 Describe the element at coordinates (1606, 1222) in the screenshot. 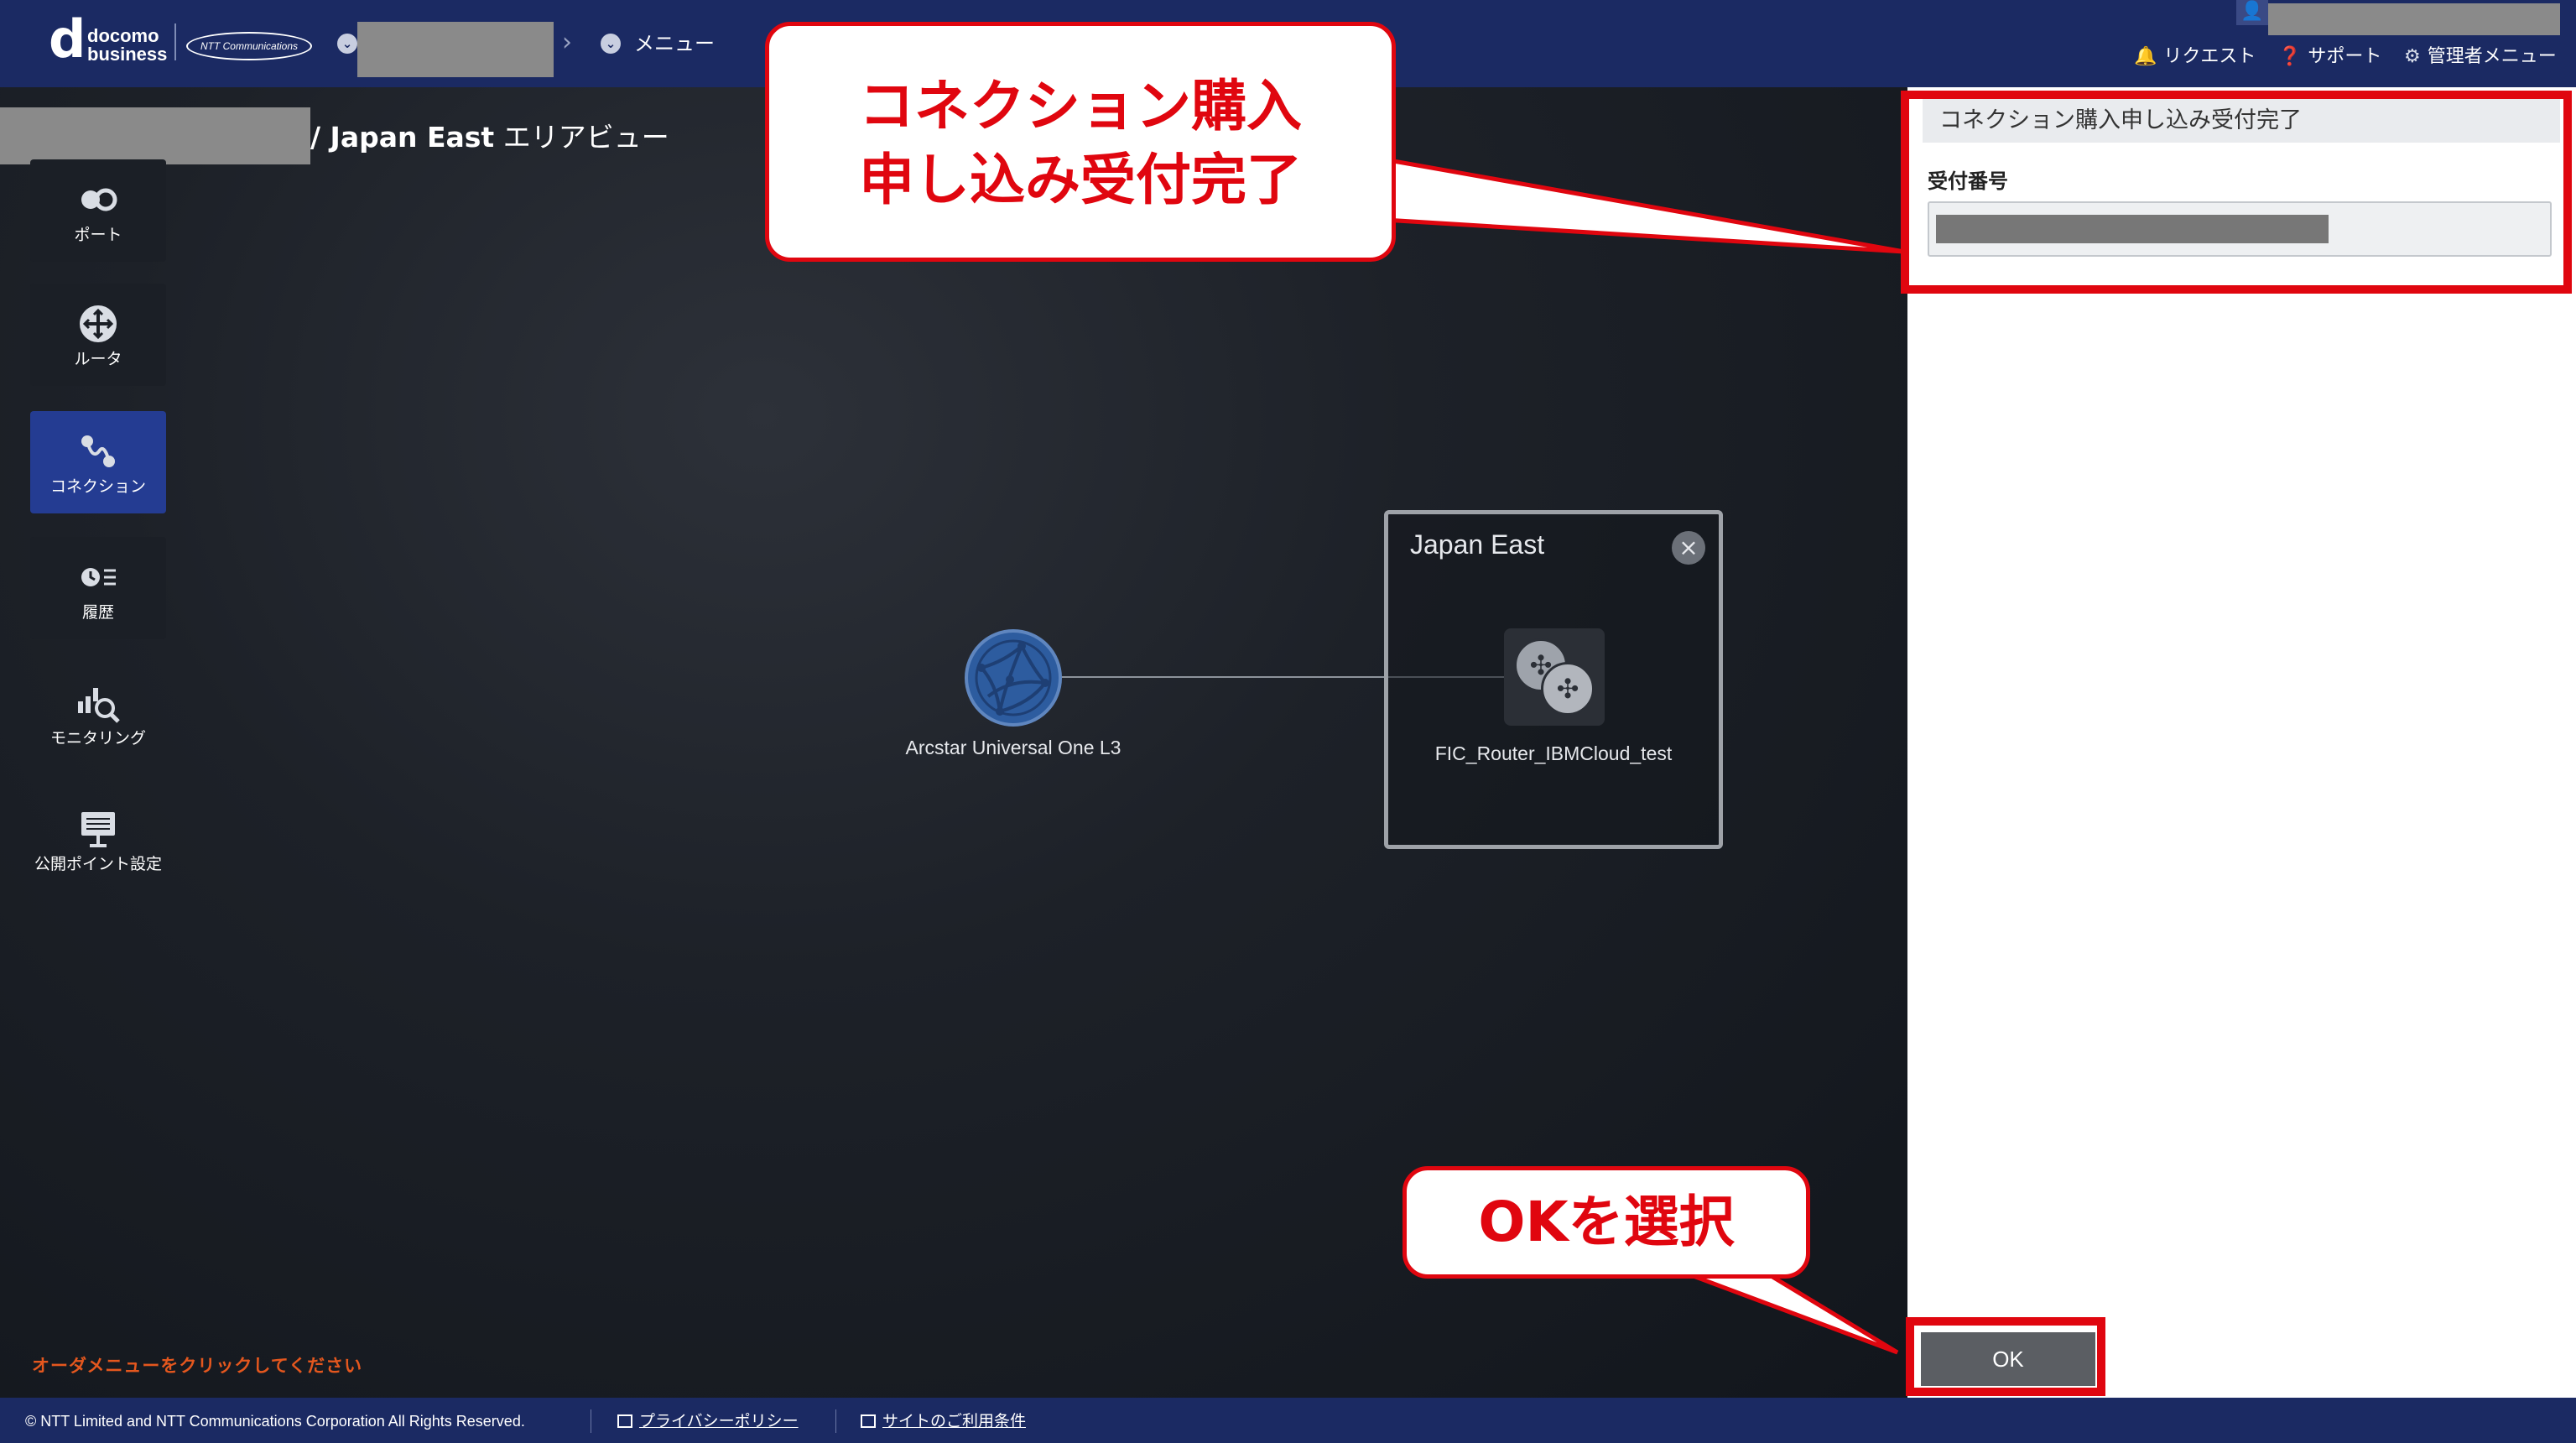

I see `select-ok-callout: OKを選択` at that location.